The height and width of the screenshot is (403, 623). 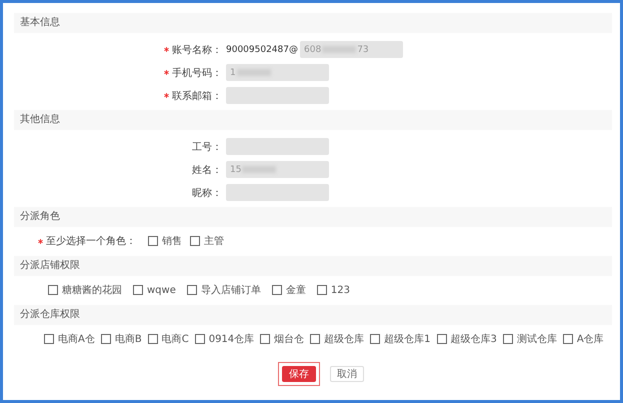 What do you see at coordinates (407, 339) in the screenshot?
I see `checkbox-label: 超级仓库1` at bounding box center [407, 339].